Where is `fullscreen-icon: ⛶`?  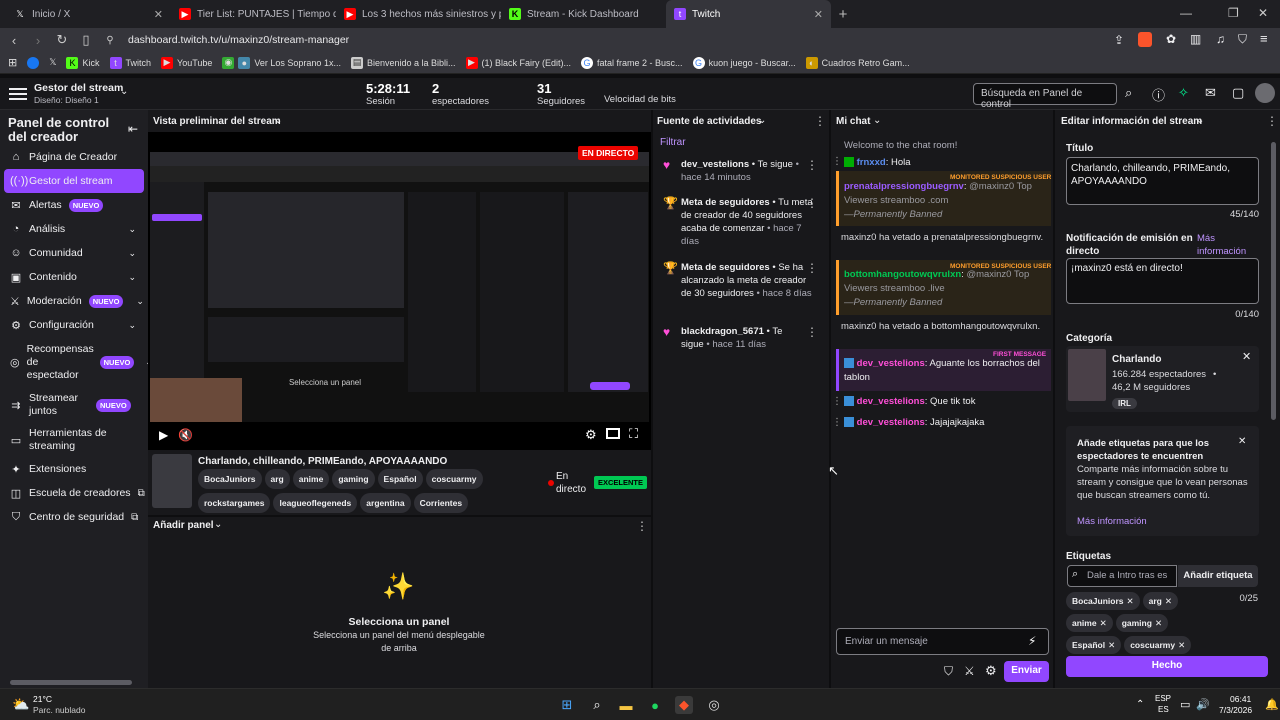 fullscreen-icon: ⛶ is located at coordinates (633, 434).